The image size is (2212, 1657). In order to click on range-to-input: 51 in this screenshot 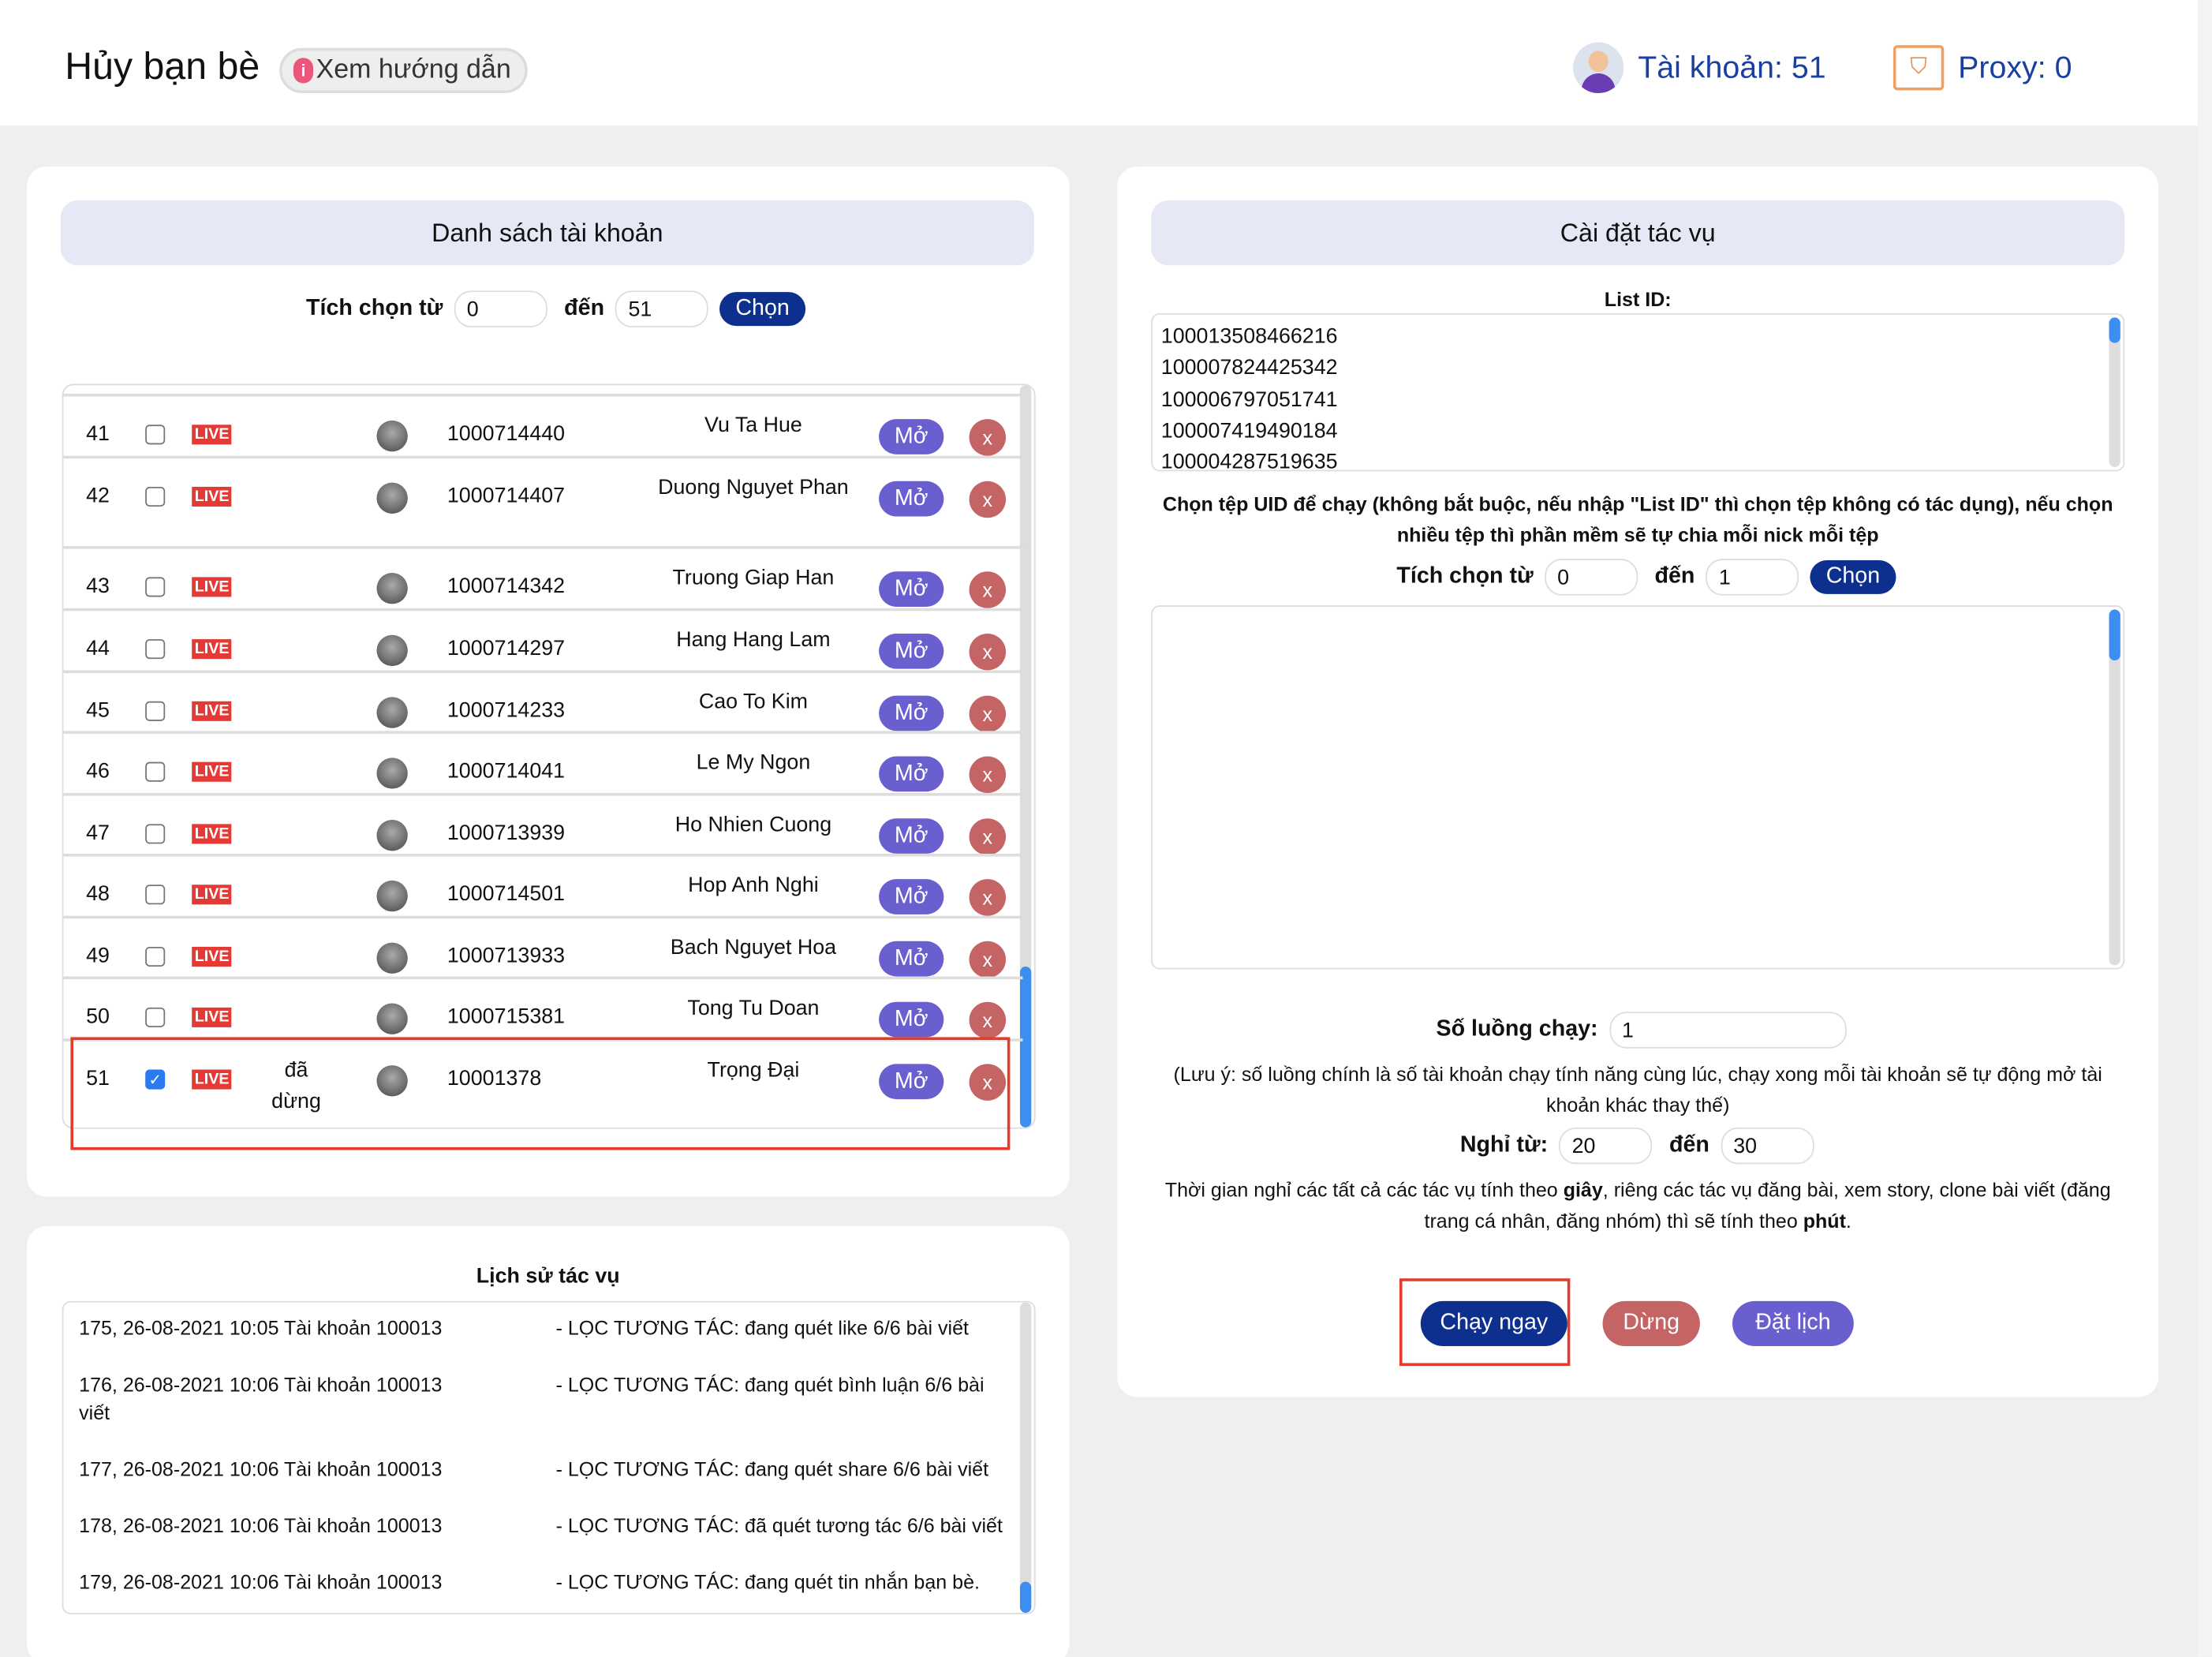, I will do `click(662, 308)`.